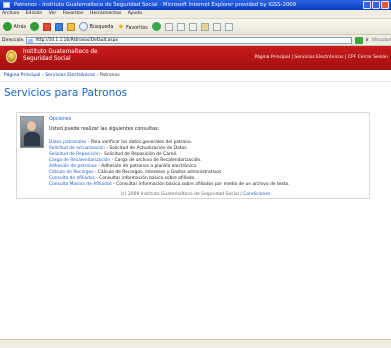 The width and height of the screenshot is (391, 348). Describe the element at coordinates (156, 26) in the screenshot. I see `media-button` at that location.